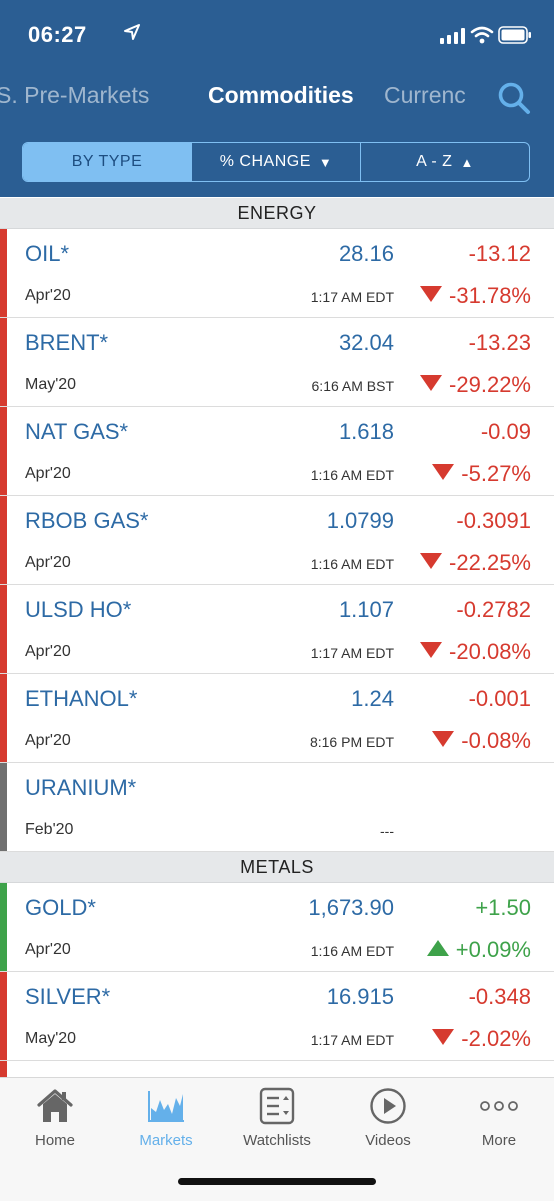  What do you see at coordinates (434, 161) in the screenshot?
I see `sort-alphabetical-label: A - Z` at bounding box center [434, 161].